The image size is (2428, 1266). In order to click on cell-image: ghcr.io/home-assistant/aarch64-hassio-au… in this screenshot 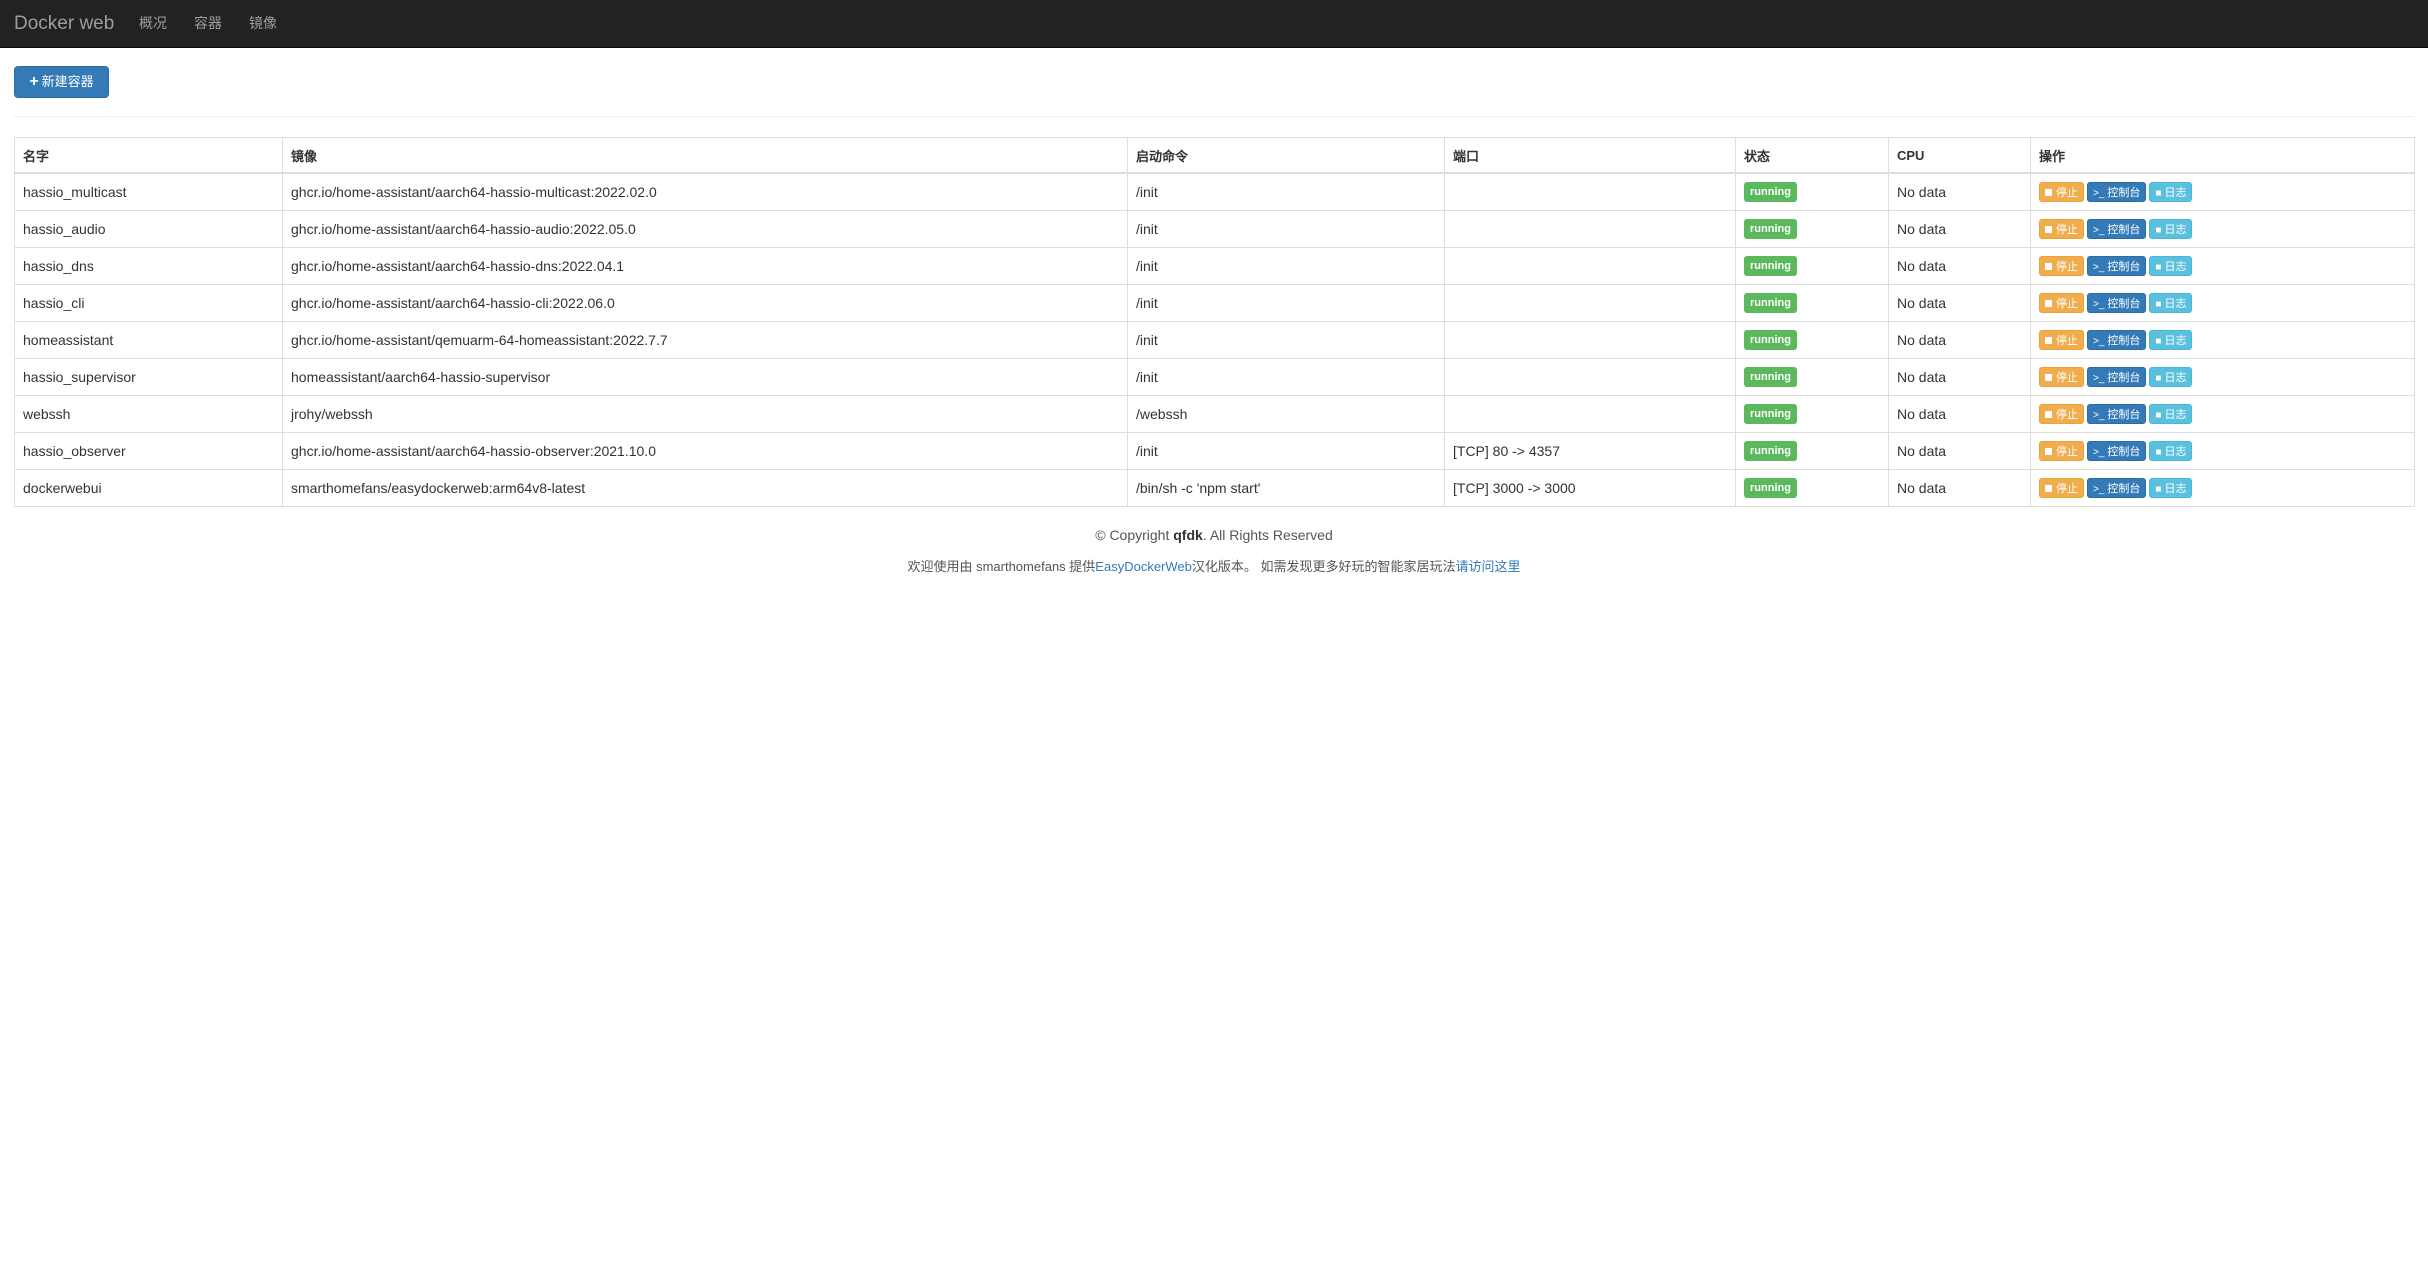, I will do `click(705, 229)`.